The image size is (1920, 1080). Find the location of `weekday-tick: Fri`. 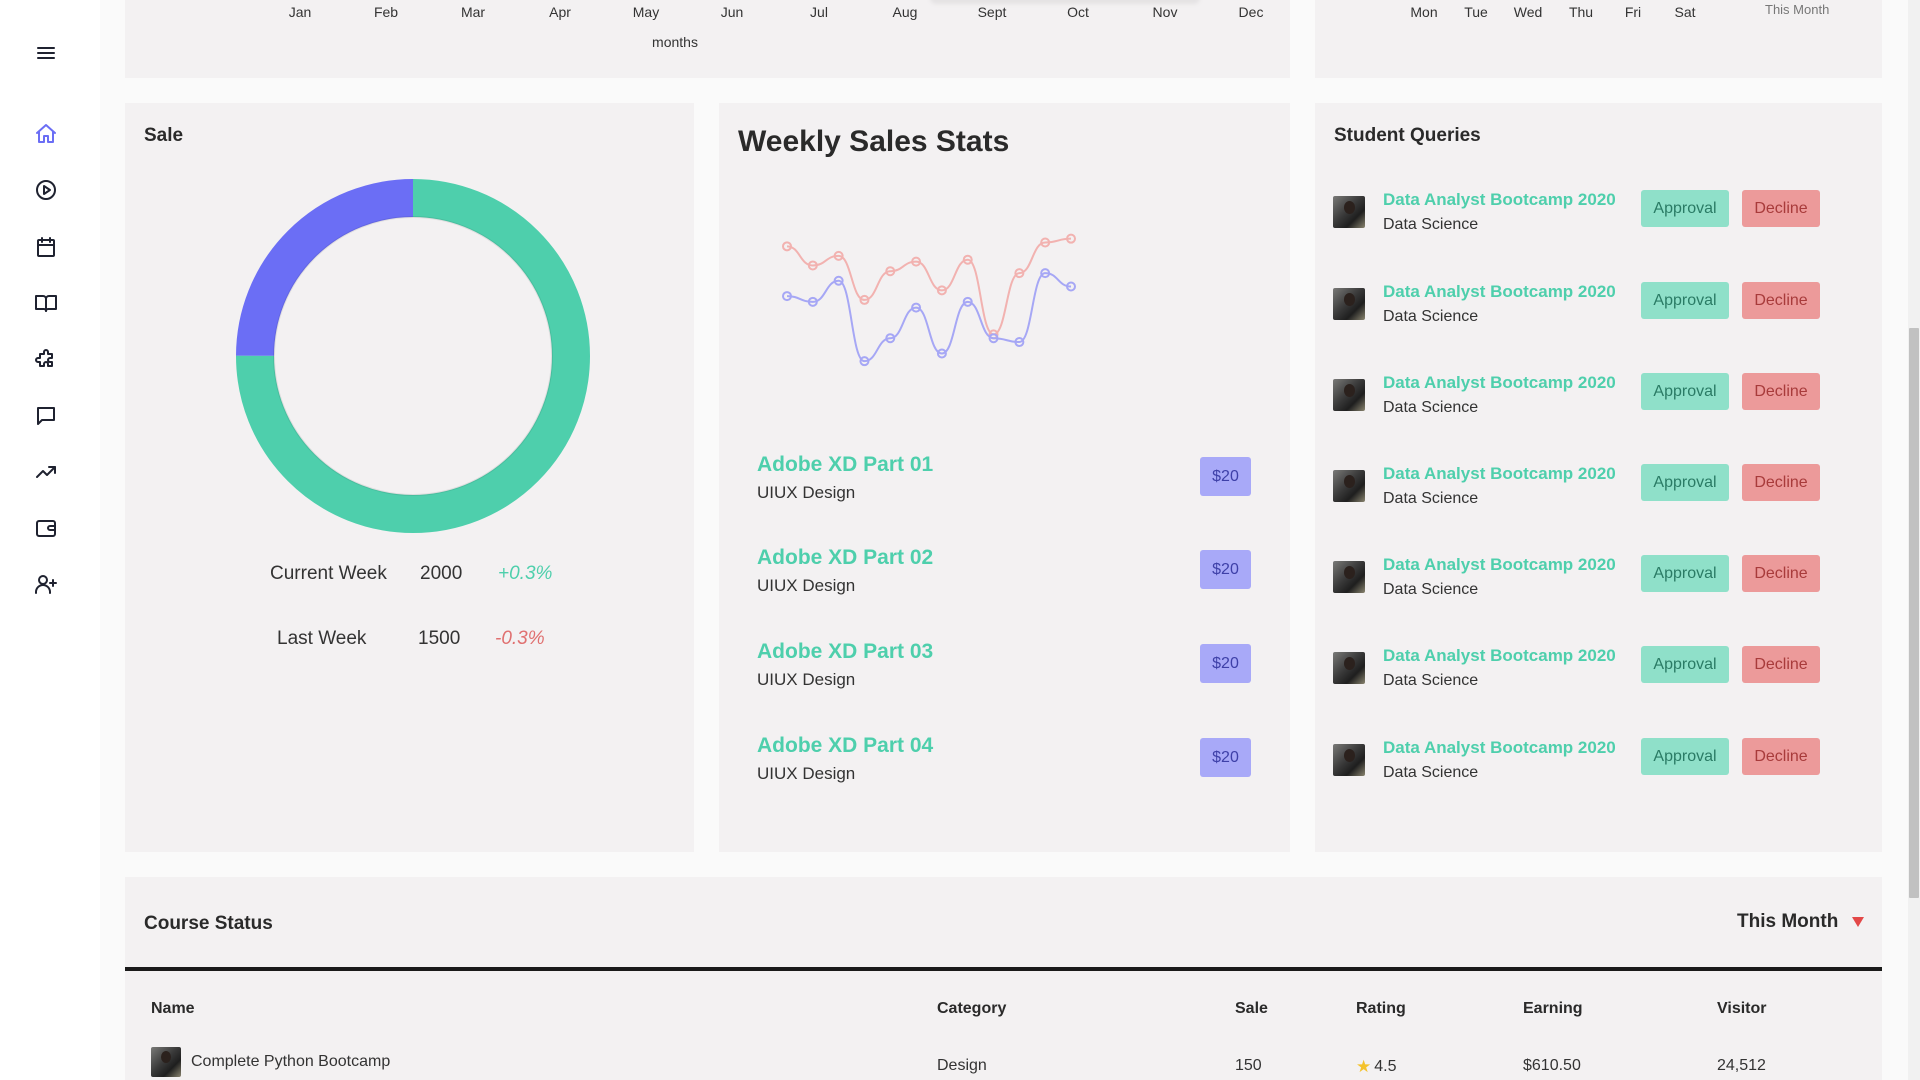

weekday-tick: Fri is located at coordinates (1633, 12).